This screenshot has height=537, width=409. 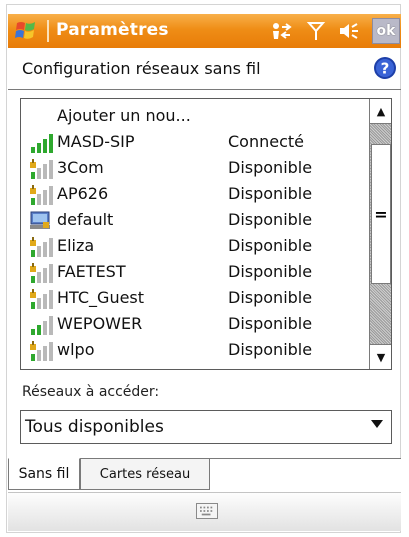 What do you see at coordinates (195, 194) in the screenshot?
I see `network-row: AP626 Disponible` at bounding box center [195, 194].